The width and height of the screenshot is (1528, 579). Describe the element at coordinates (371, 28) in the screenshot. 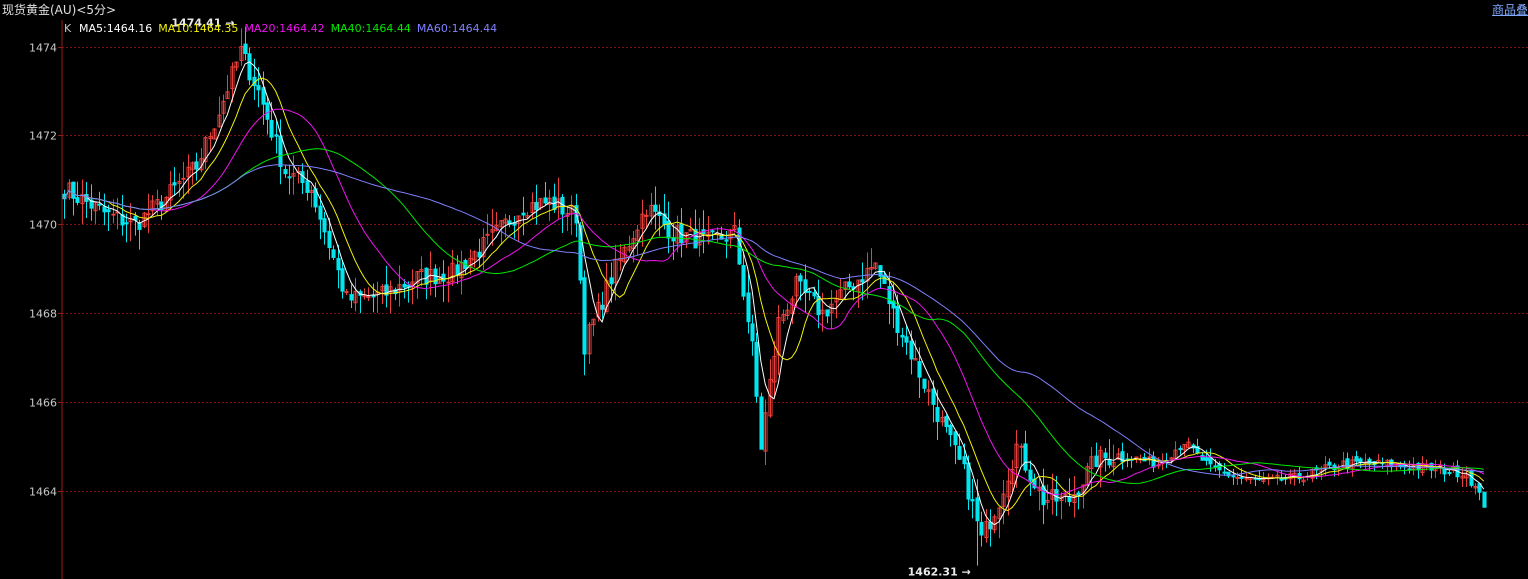

I see `legend-ma40: MA40:1464.44` at that location.